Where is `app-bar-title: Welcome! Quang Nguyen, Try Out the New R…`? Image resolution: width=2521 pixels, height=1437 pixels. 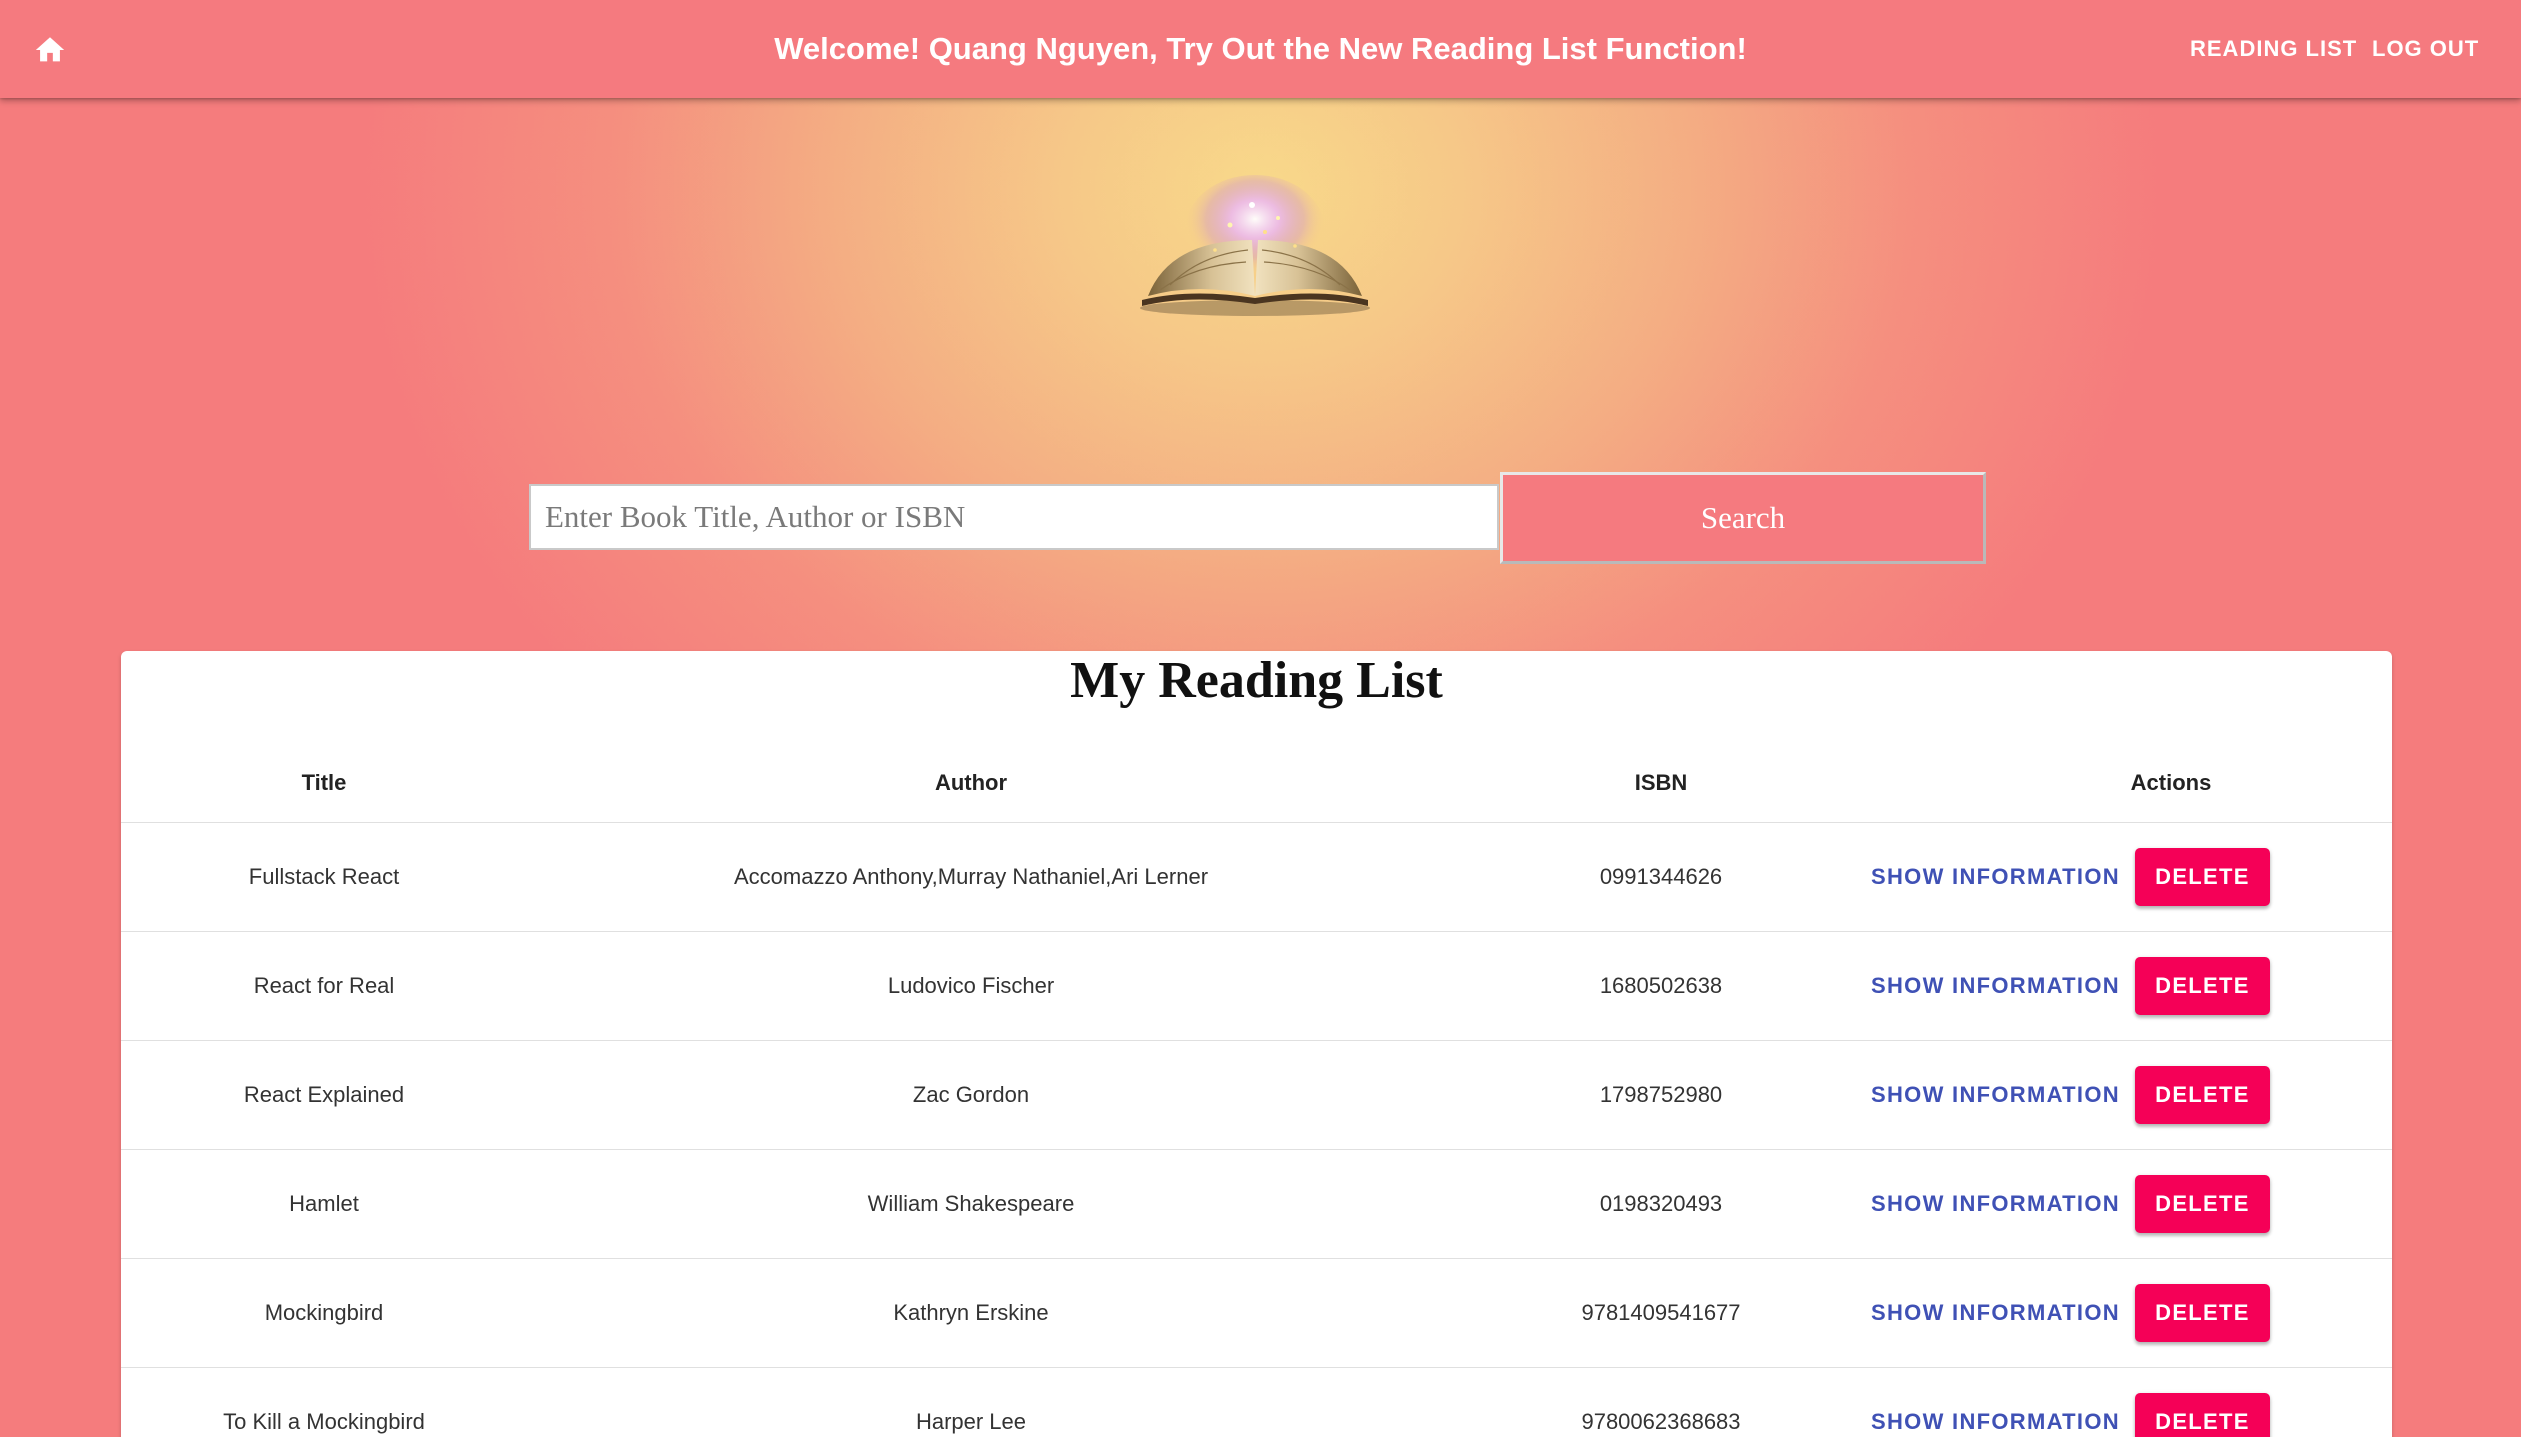 app-bar-title: Welcome! Quang Nguyen, Try Out the New R… is located at coordinates (1260, 48).